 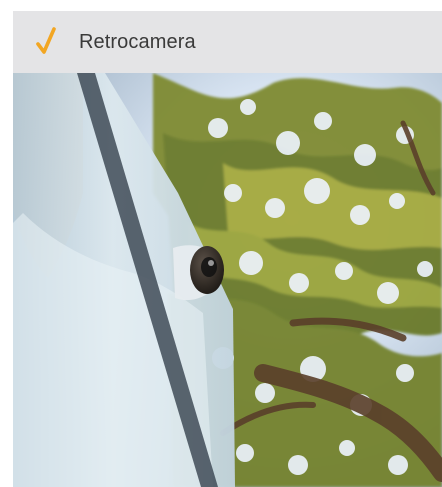 I want to click on card-header: Retrocamera, so click(x=227, y=42).